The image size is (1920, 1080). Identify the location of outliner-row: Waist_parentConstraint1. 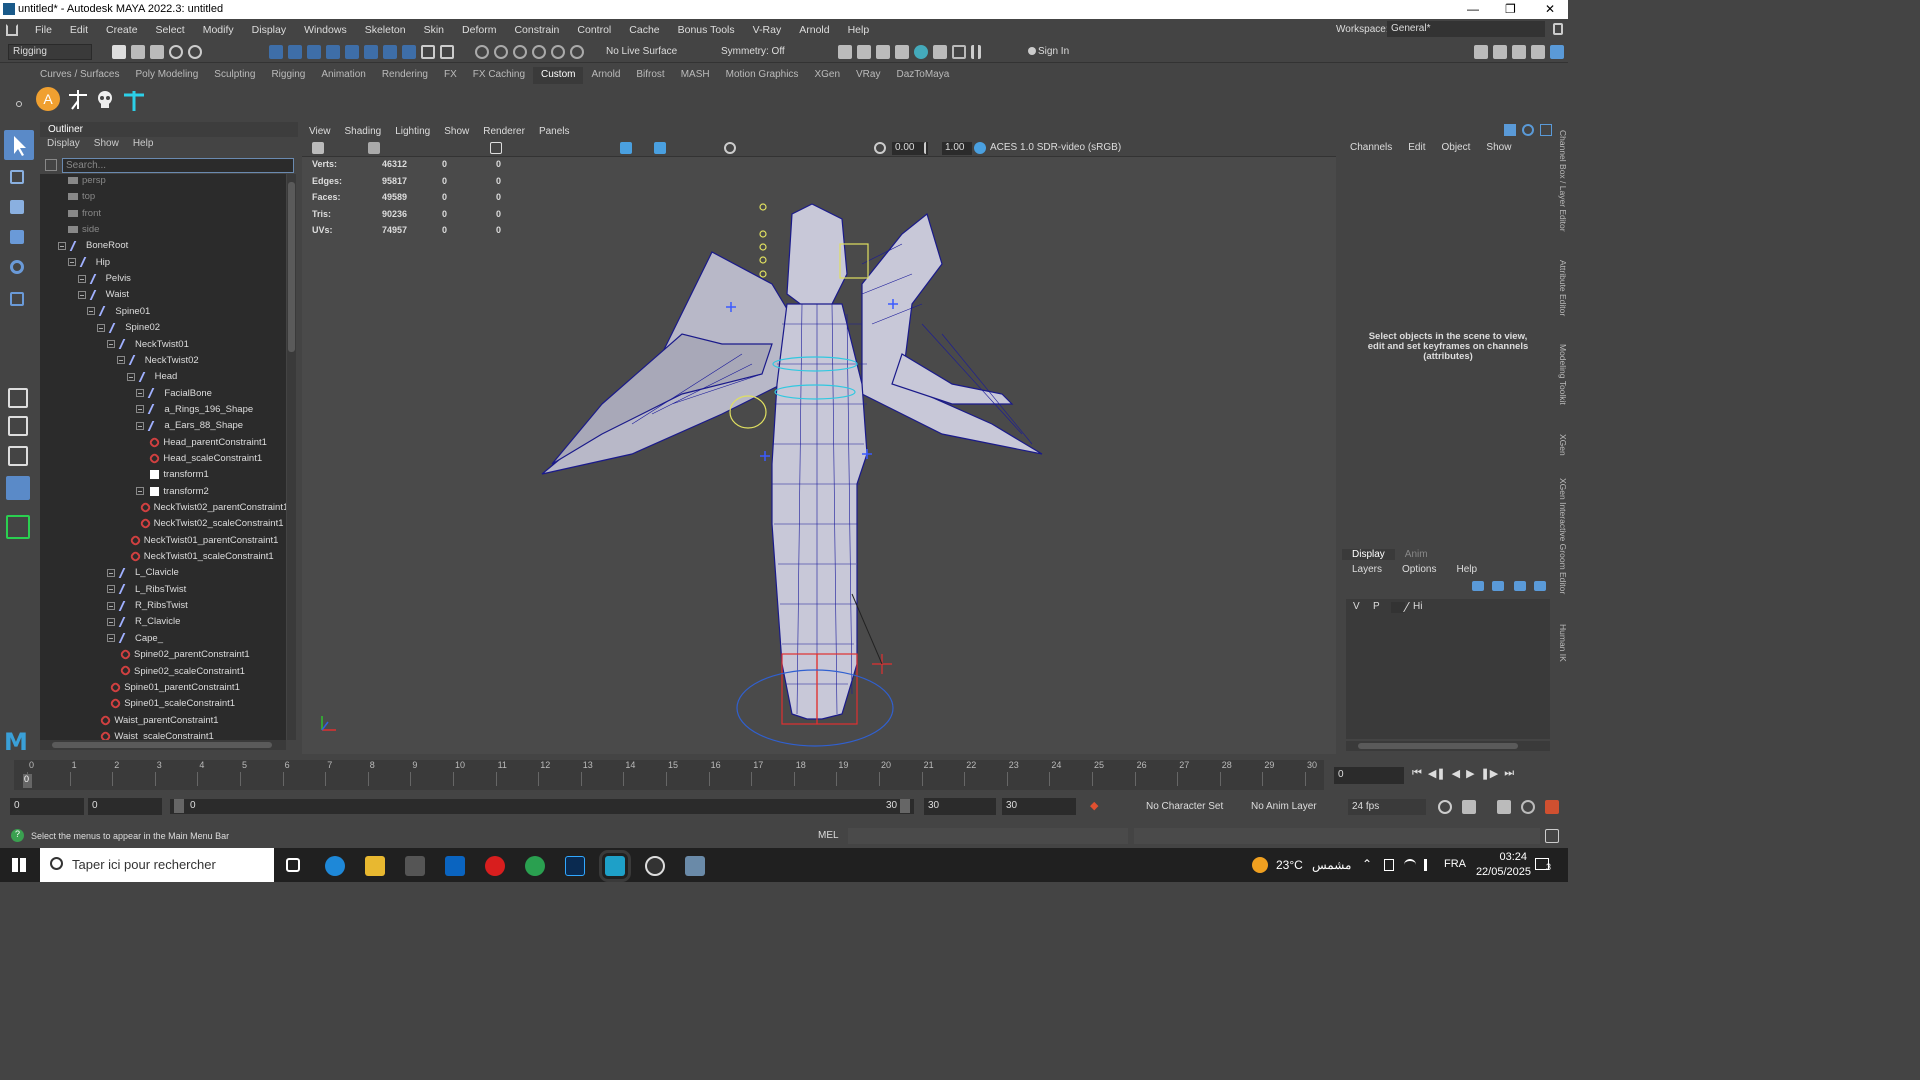
(153, 722).